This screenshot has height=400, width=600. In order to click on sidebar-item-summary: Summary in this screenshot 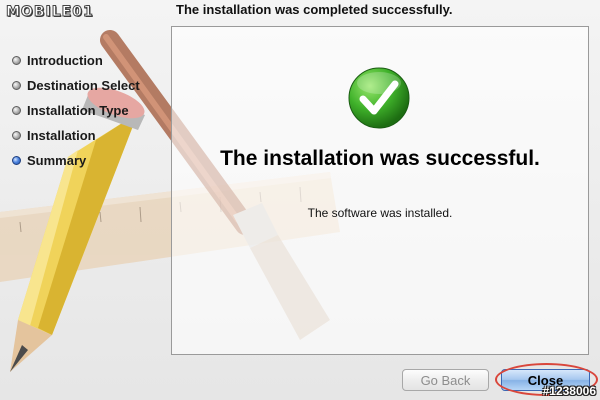, I will do `click(87, 160)`.